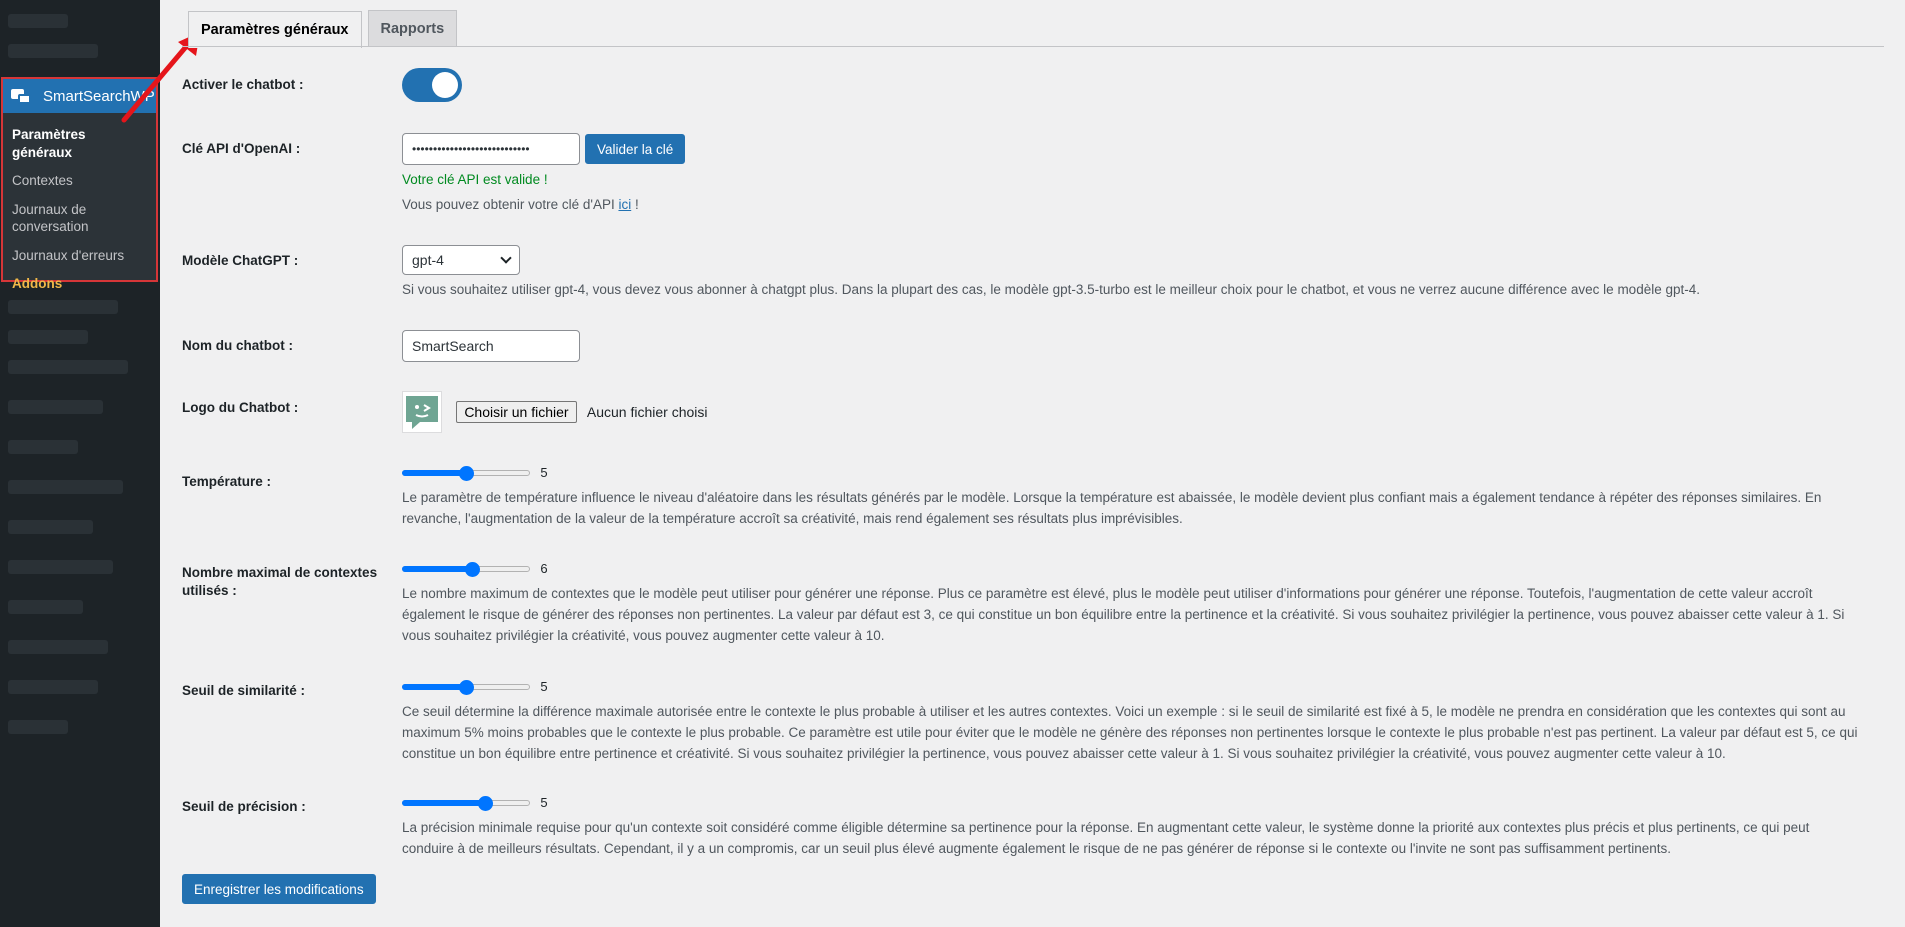 This screenshot has height=927, width=1905. Describe the element at coordinates (635, 149) in the screenshot. I see `validate-key-button: Valider la clé` at that location.